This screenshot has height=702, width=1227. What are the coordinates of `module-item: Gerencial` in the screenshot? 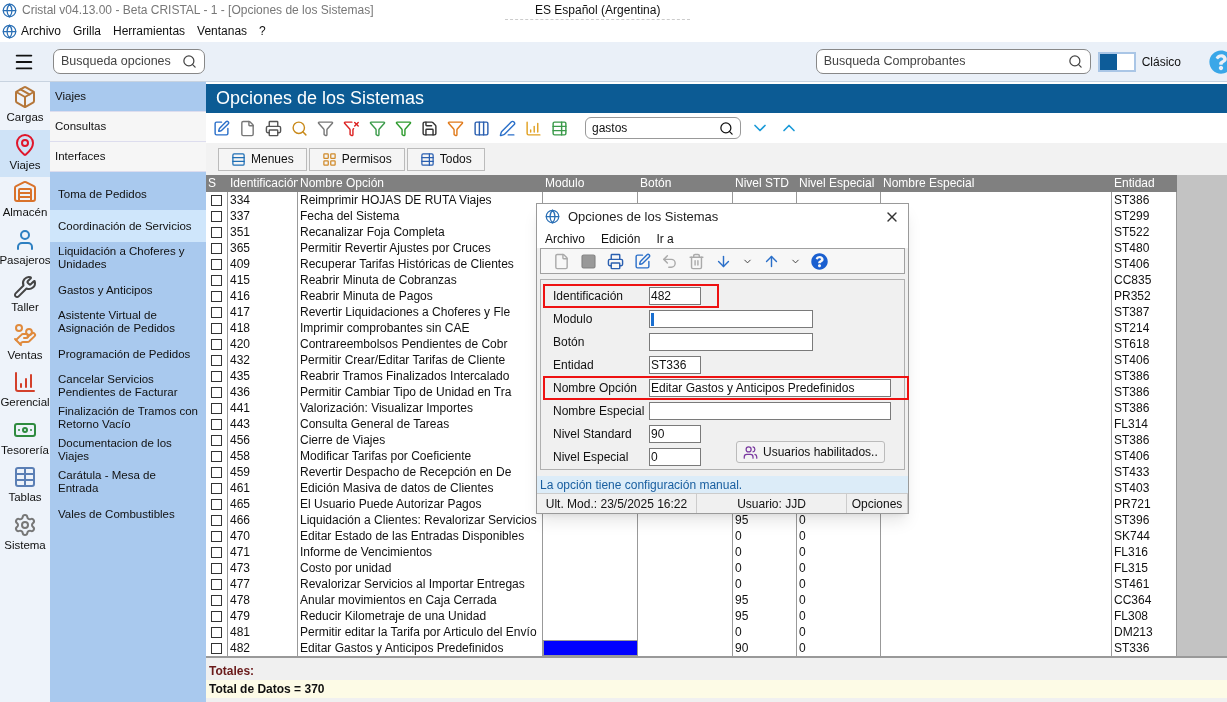 It's located at (25, 391).